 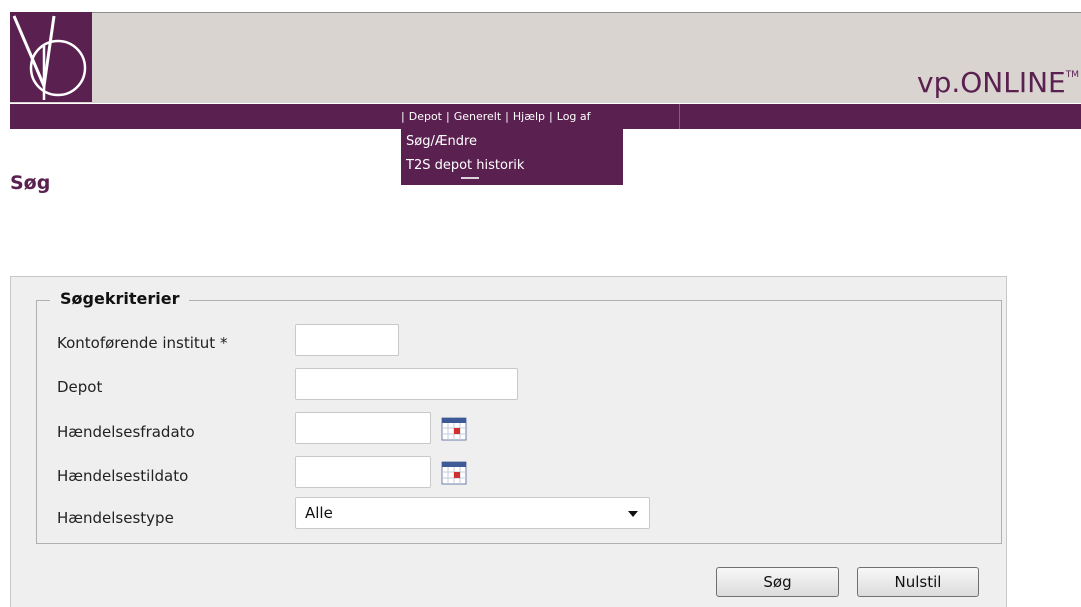 What do you see at coordinates (115, 518) in the screenshot?
I see `haendelsestype-label: Hændelsestype` at bounding box center [115, 518].